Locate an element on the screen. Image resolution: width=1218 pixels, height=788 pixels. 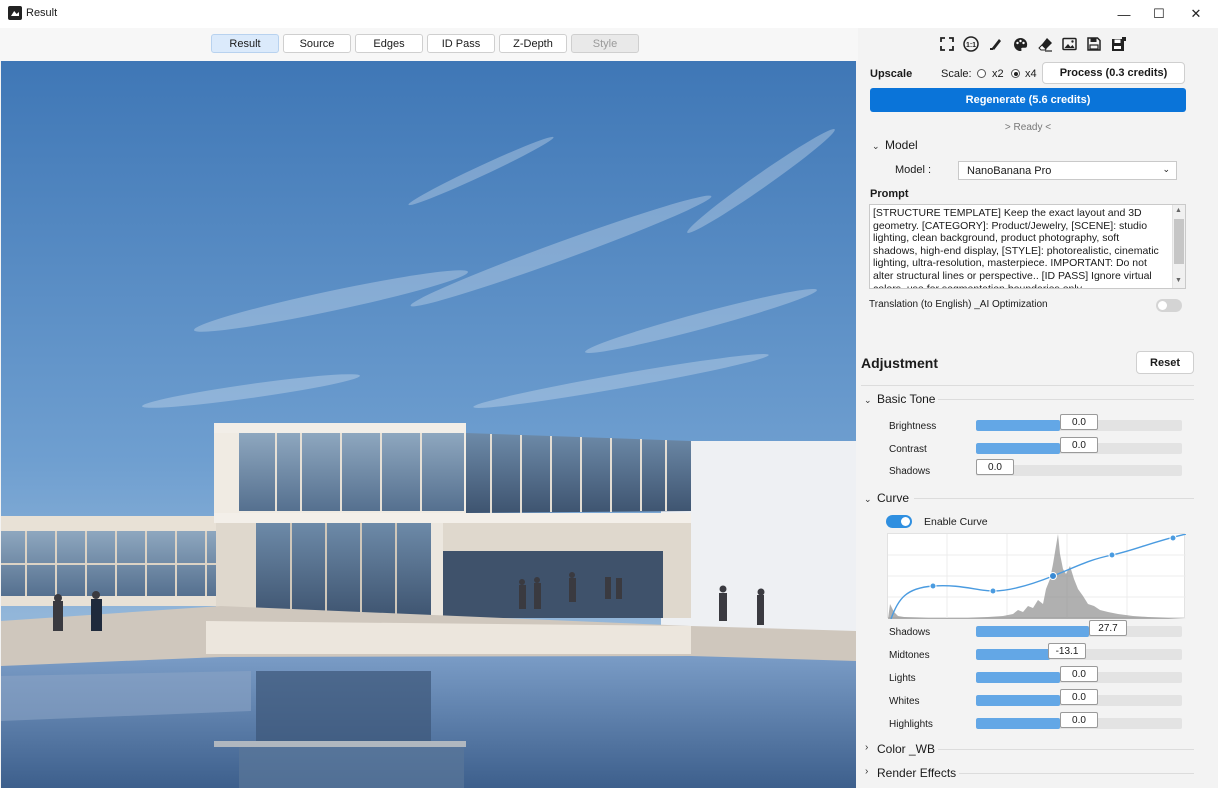
curve-midtones-value: -13.1 is located at coordinates (1067, 651).